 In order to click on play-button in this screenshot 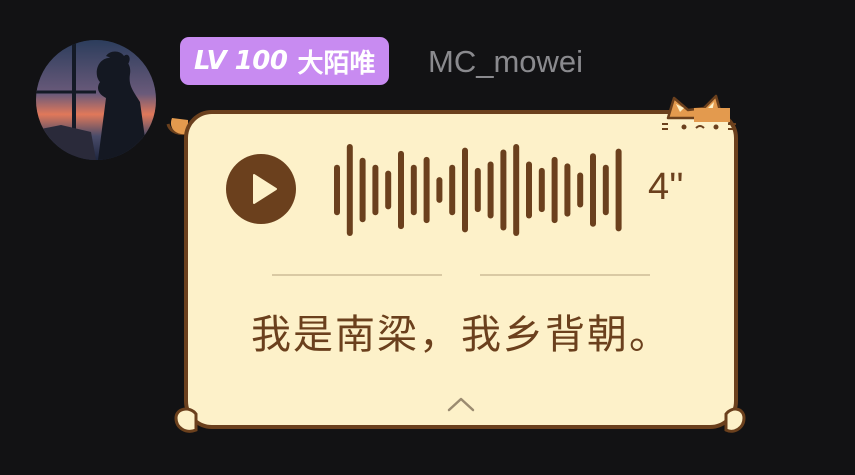, I will do `click(261, 189)`.